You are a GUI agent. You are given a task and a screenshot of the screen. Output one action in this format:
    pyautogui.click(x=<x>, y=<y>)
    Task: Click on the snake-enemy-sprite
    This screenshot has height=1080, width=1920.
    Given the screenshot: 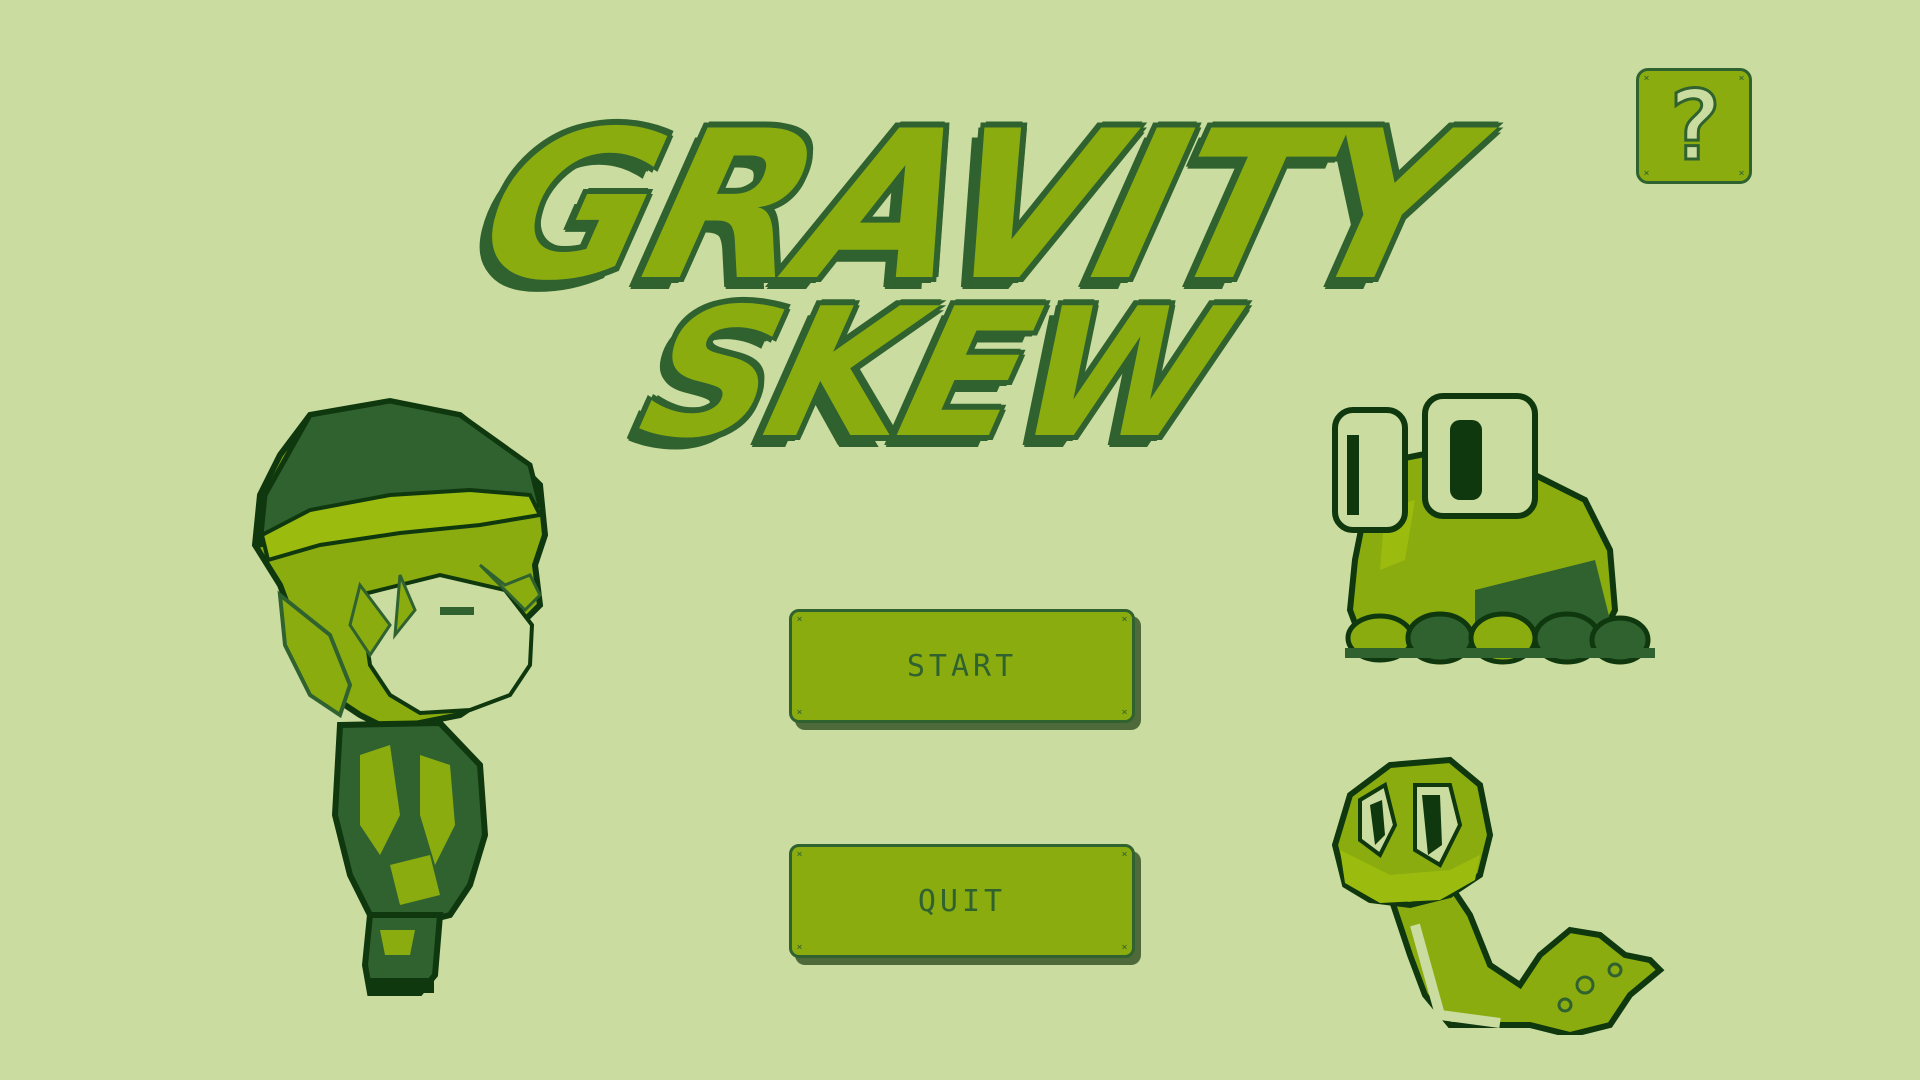 What is the action you would take?
    pyautogui.click(x=1498, y=895)
    